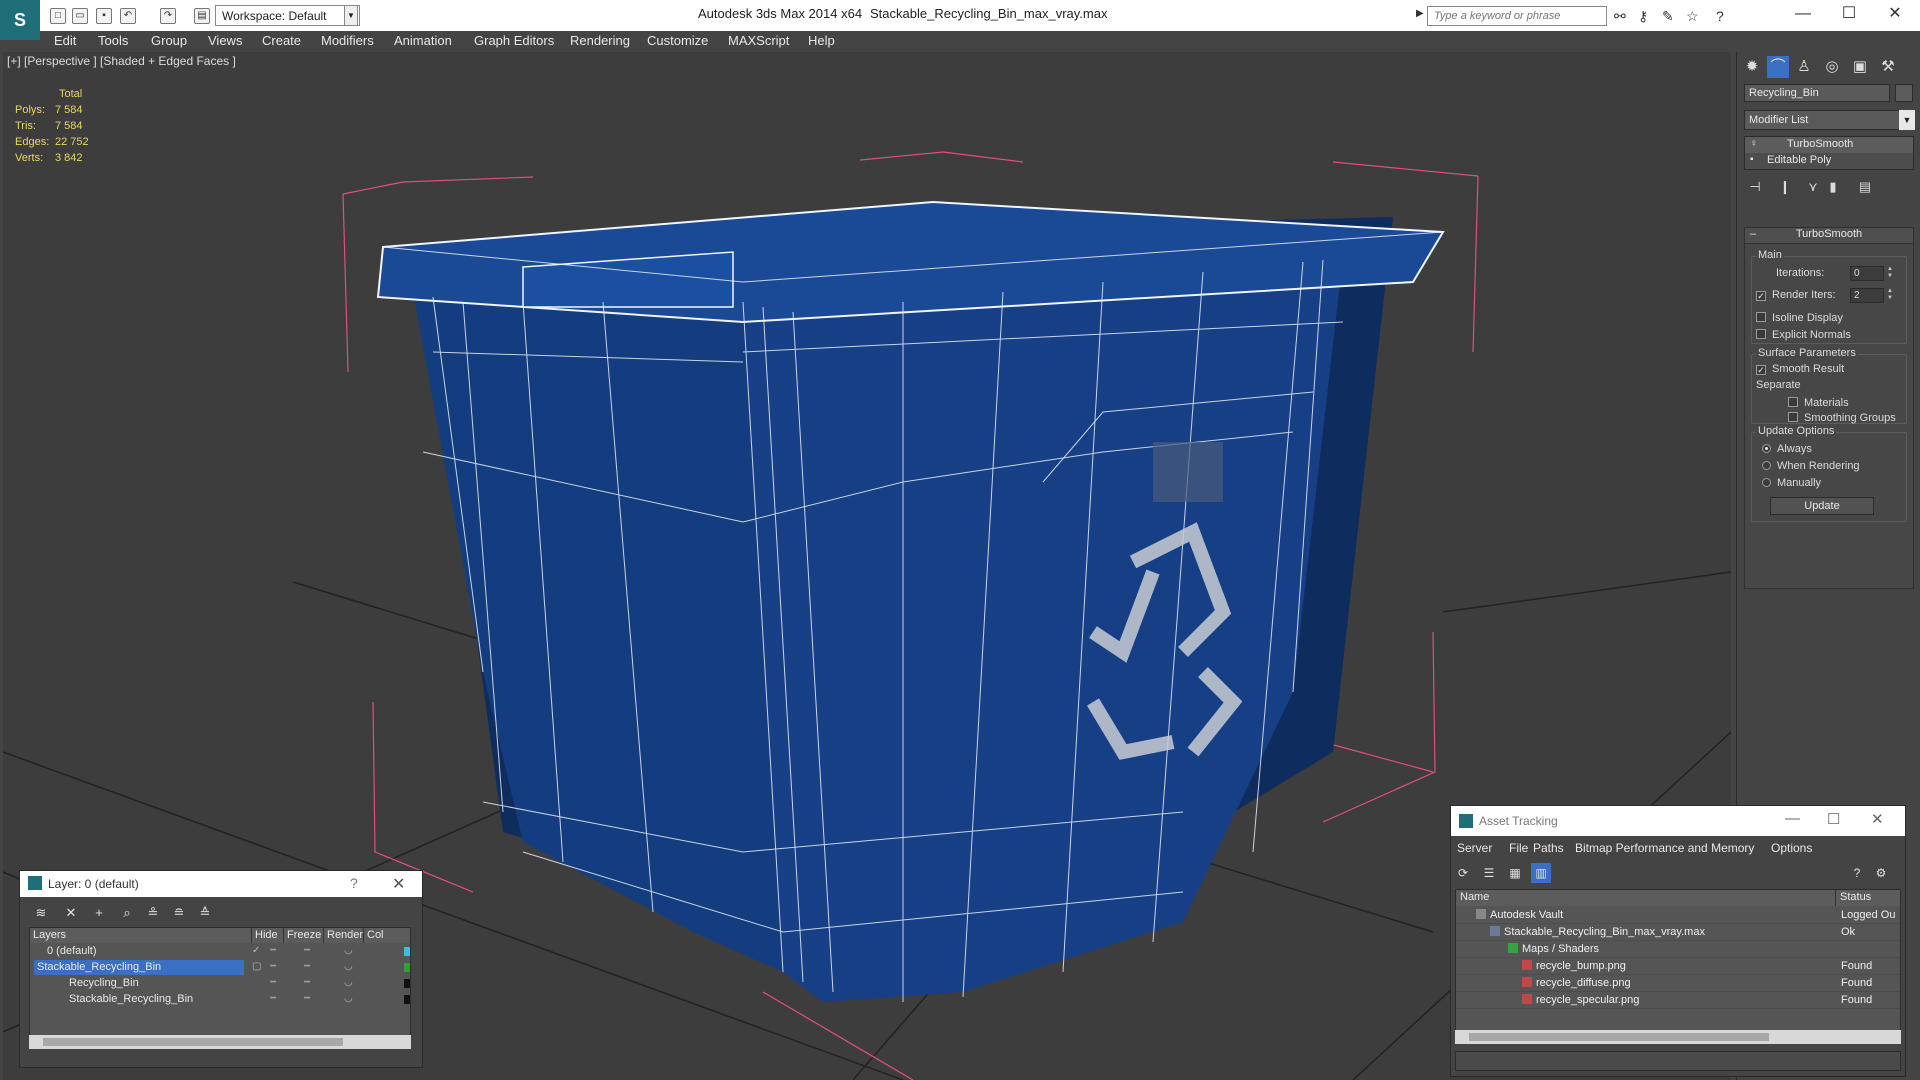 This screenshot has width=1920, height=1080. I want to click on stack-item-editable-poly: ▪ Editable Poly, so click(1829, 161).